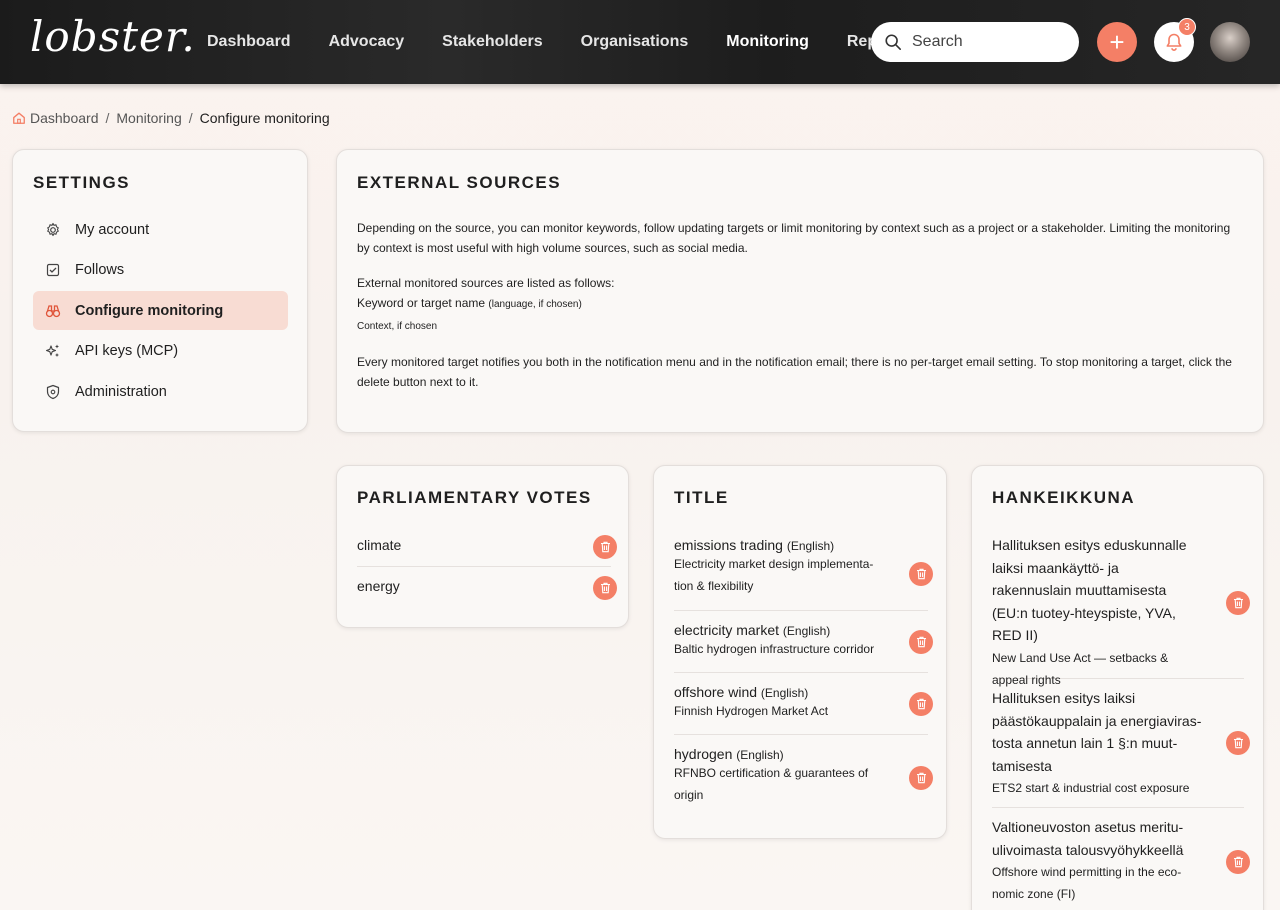 This screenshot has height=910, width=1280. What do you see at coordinates (421, 303) in the screenshot?
I see `format-line: Keyword or target name` at bounding box center [421, 303].